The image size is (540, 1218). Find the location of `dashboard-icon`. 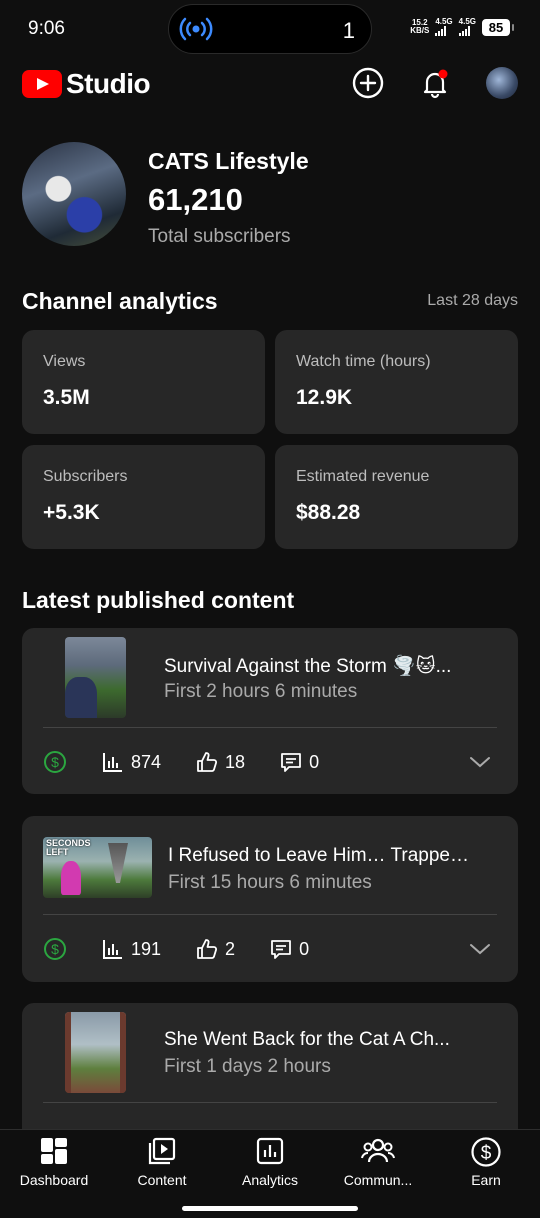

dashboard-icon is located at coordinates (54, 1151).